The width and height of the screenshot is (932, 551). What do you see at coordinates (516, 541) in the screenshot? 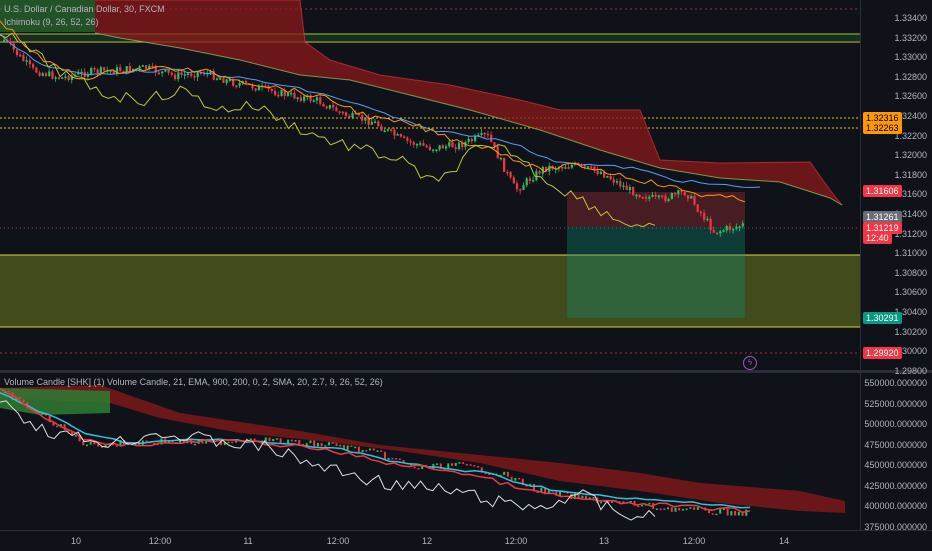
I see `time-tick: 12:00` at bounding box center [516, 541].